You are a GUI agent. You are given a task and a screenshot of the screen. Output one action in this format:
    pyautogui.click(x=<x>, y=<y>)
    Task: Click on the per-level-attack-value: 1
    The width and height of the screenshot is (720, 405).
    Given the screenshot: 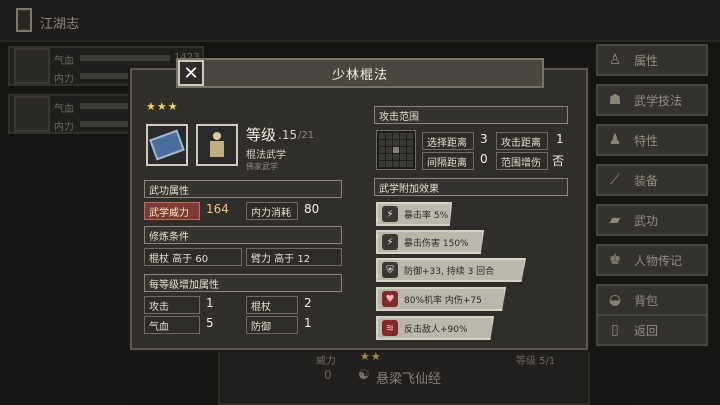 What is the action you would take?
    pyautogui.click(x=210, y=303)
    